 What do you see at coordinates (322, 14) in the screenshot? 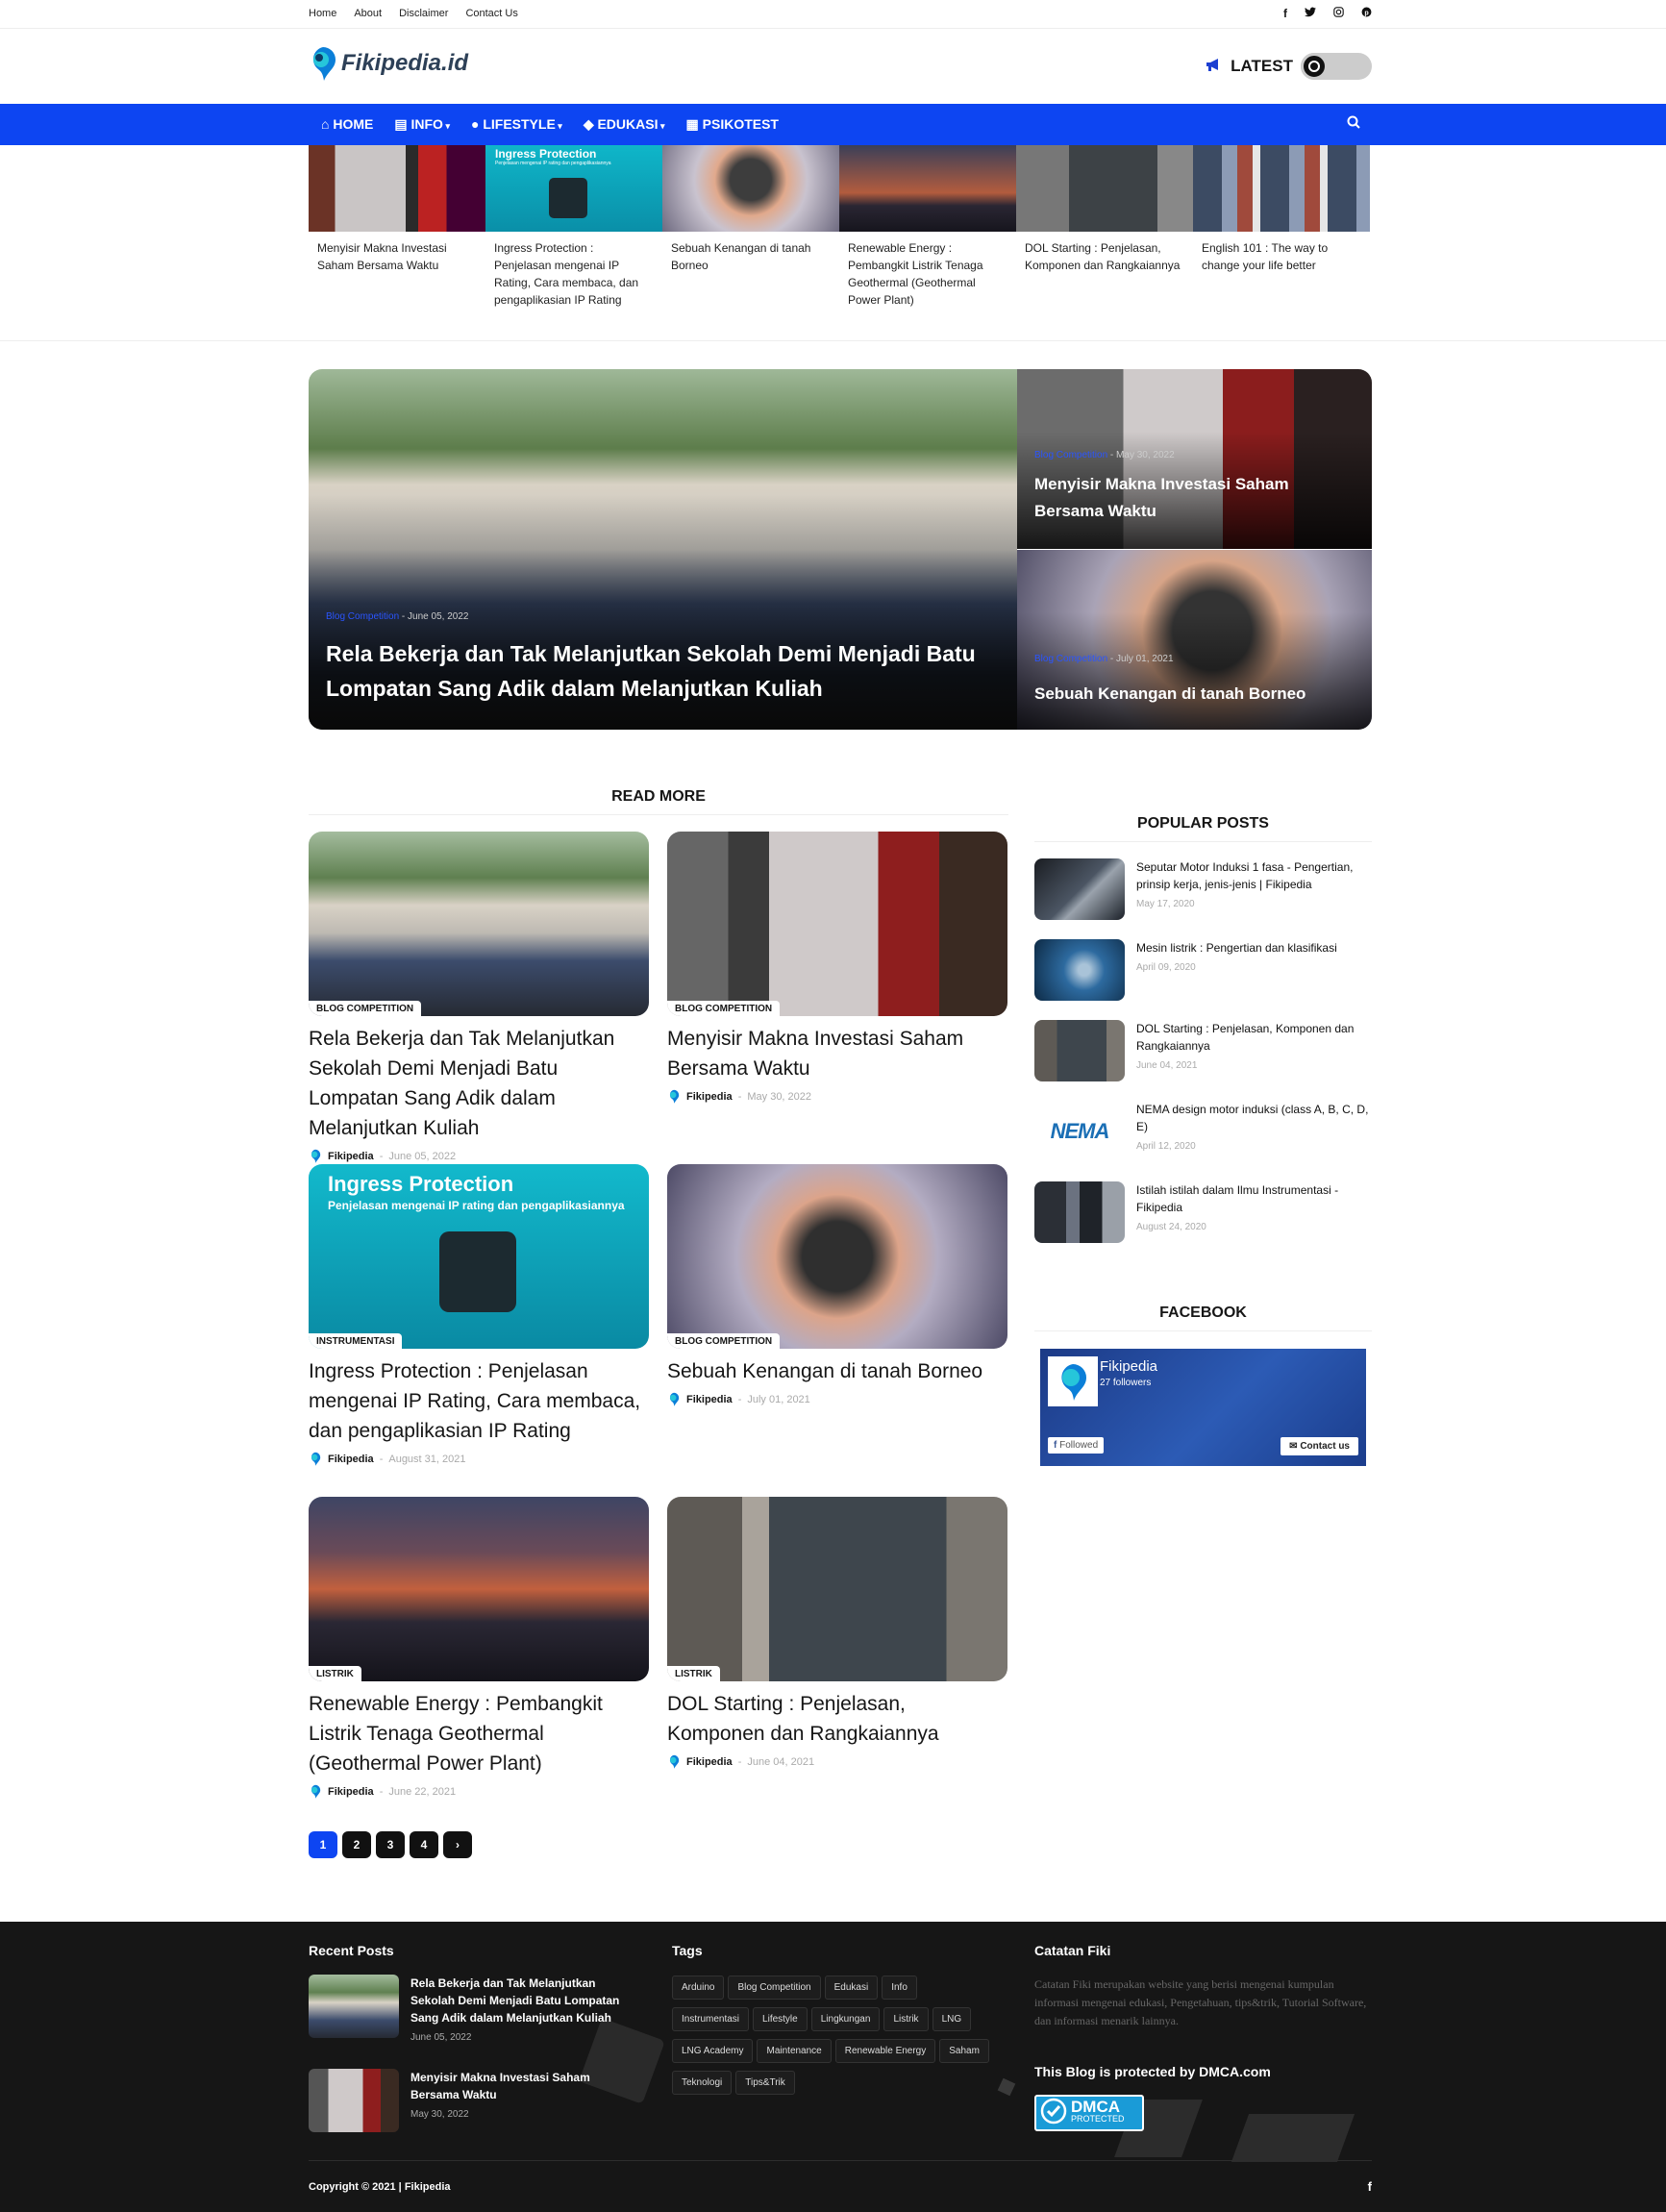
I see `top-link-home: Home` at bounding box center [322, 14].